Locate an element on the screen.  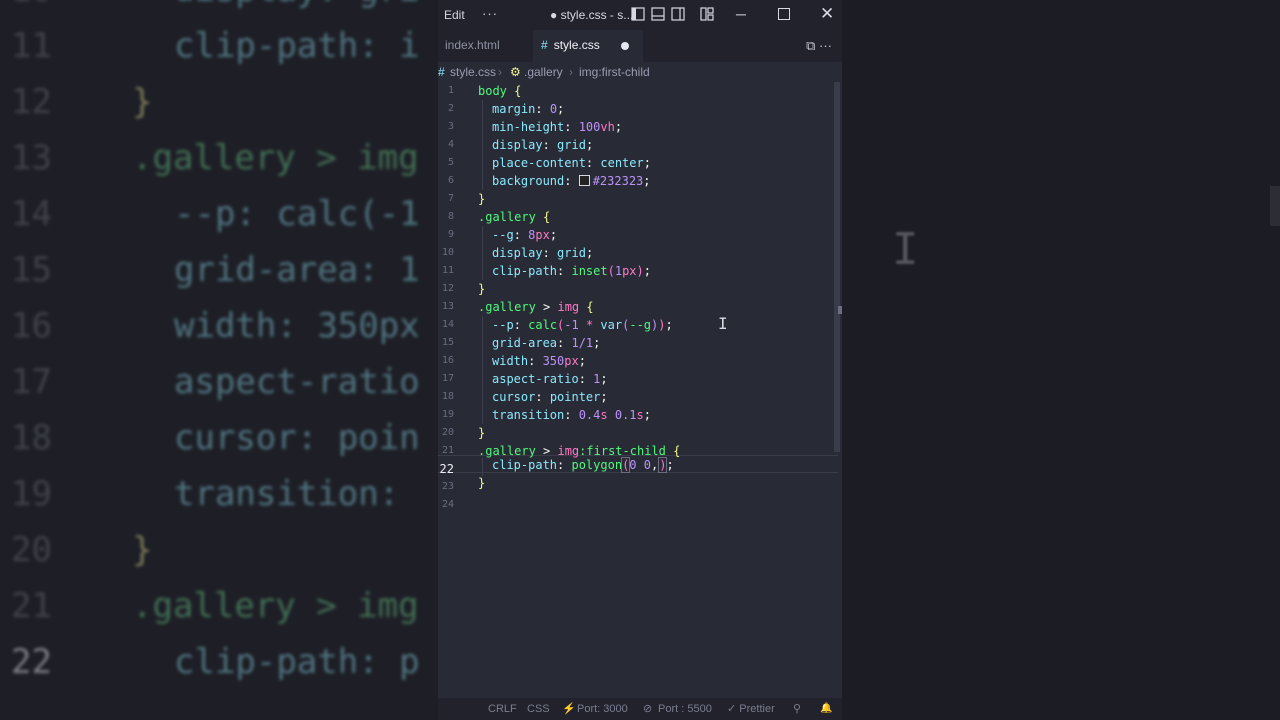
selector-icon: ⚙ is located at coordinates (515, 72).